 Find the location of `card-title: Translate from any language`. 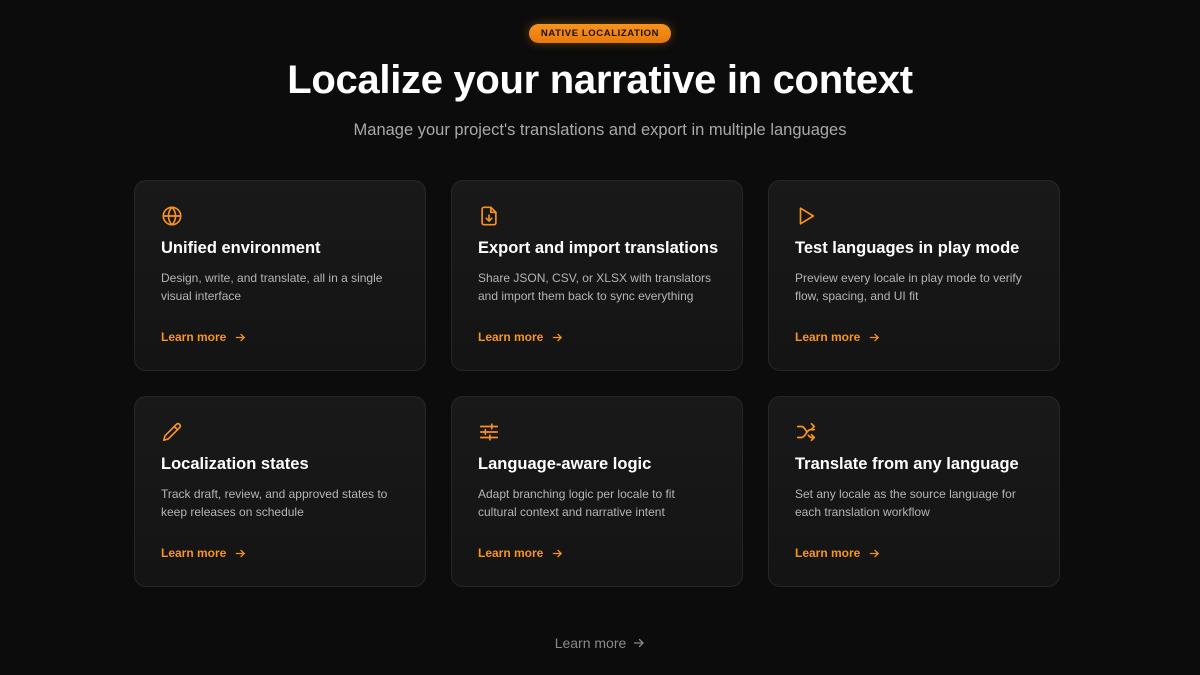

card-title: Translate from any language is located at coordinates (907, 464).